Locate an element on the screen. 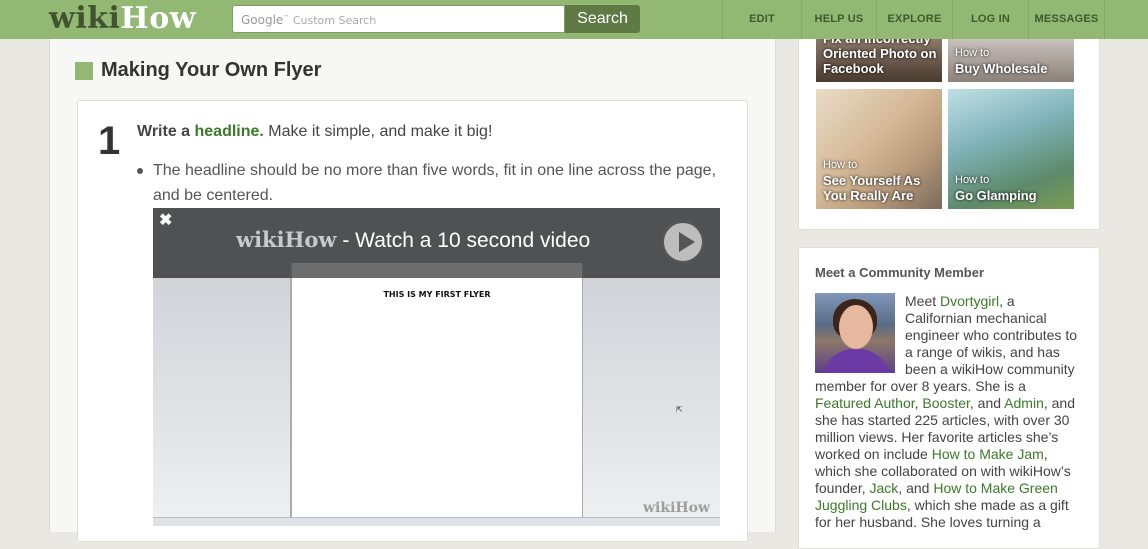 This screenshot has width=1148, height=549. related-article-2-caption: How to Buy Wholesale is located at coordinates (1001, 61).